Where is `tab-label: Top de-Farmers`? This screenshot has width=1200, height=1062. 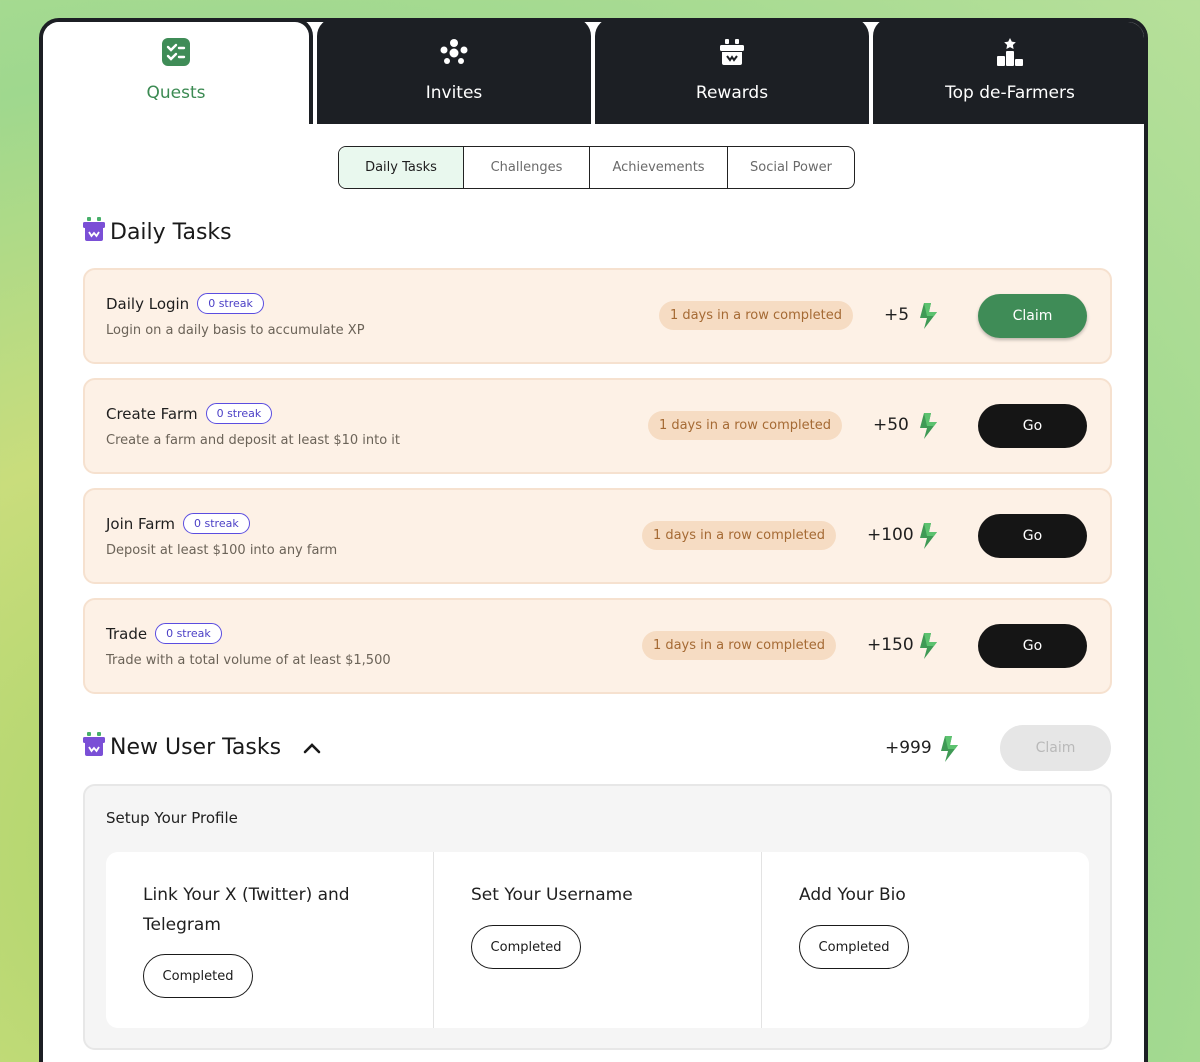
tab-label: Top de-Farmers is located at coordinates (1010, 93).